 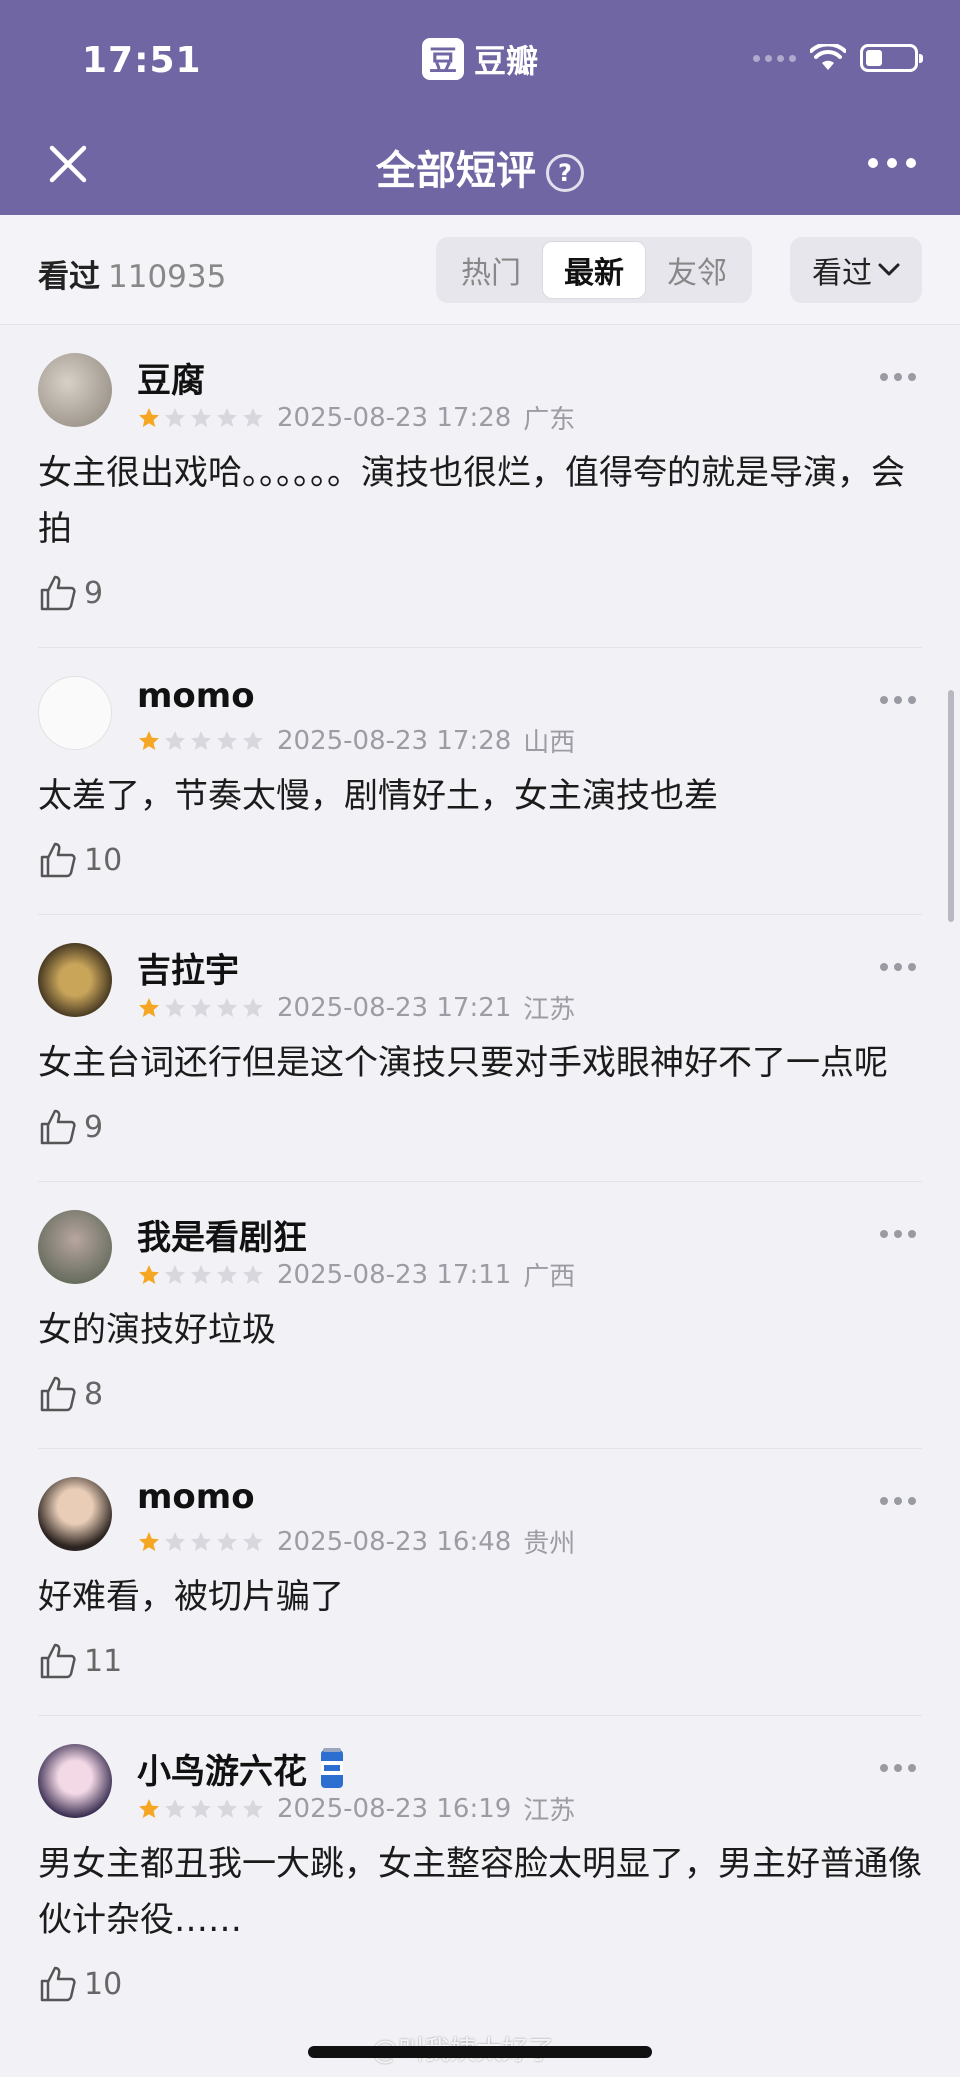 I want to click on review-text: 太差了，节奏太慢，剧情好土，女主演技也差, so click(x=378, y=796).